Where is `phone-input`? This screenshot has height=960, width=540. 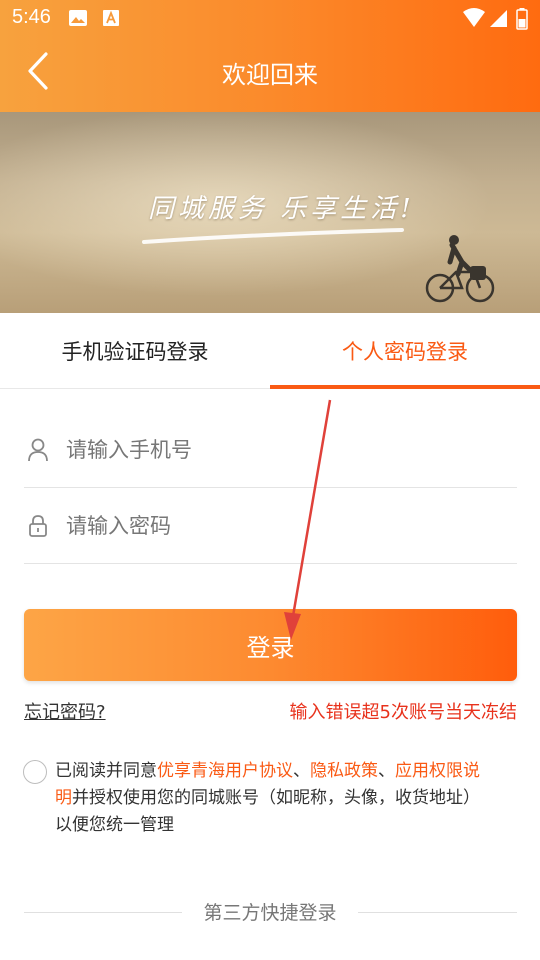 phone-input is located at coordinates (276, 449).